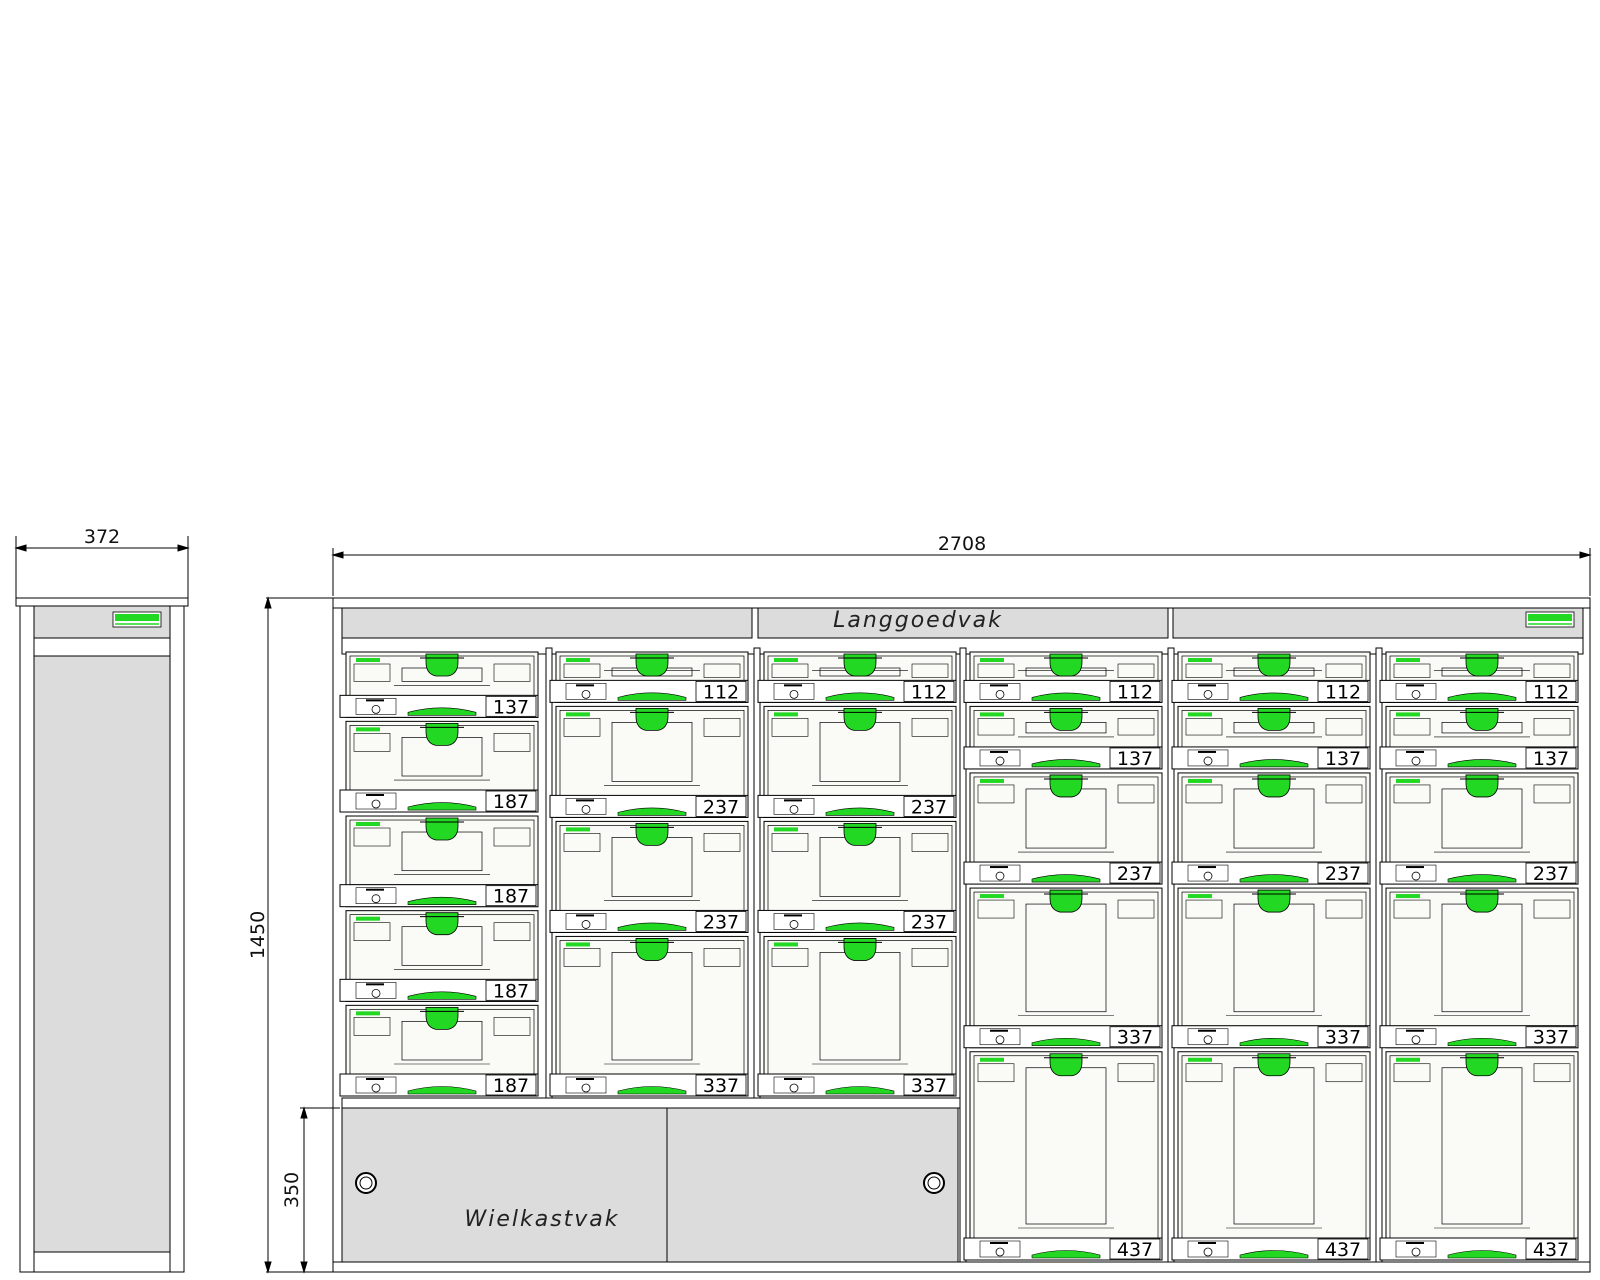  I want to click on door-knob-left, so click(366, 1183).